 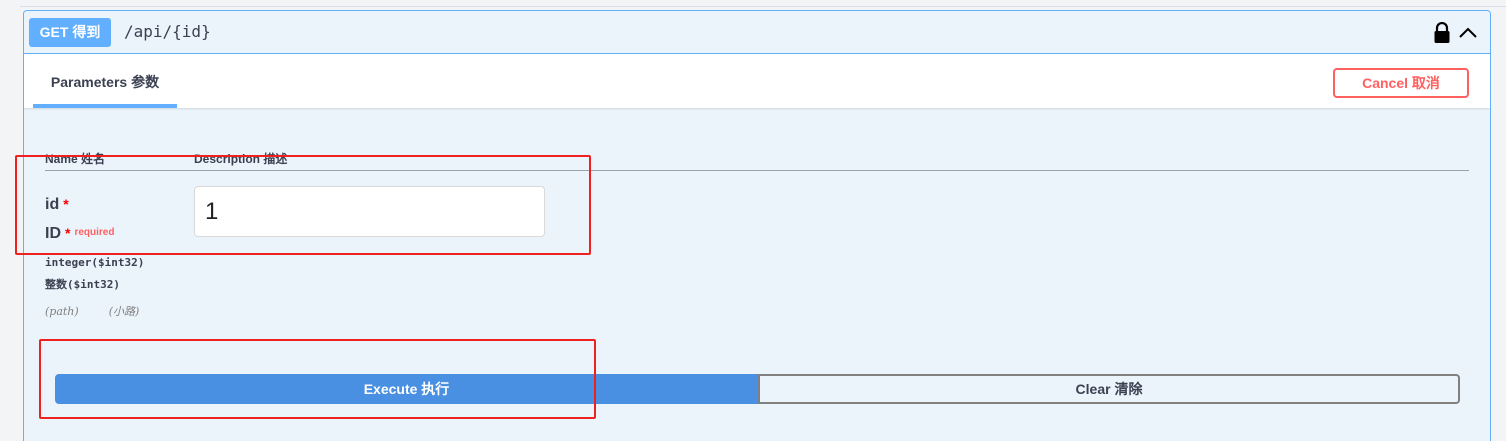 What do you see at coordinates (53, 233) in the screenshot?
I see `parameter-display-name: ID` at bounding box center [53, 233].